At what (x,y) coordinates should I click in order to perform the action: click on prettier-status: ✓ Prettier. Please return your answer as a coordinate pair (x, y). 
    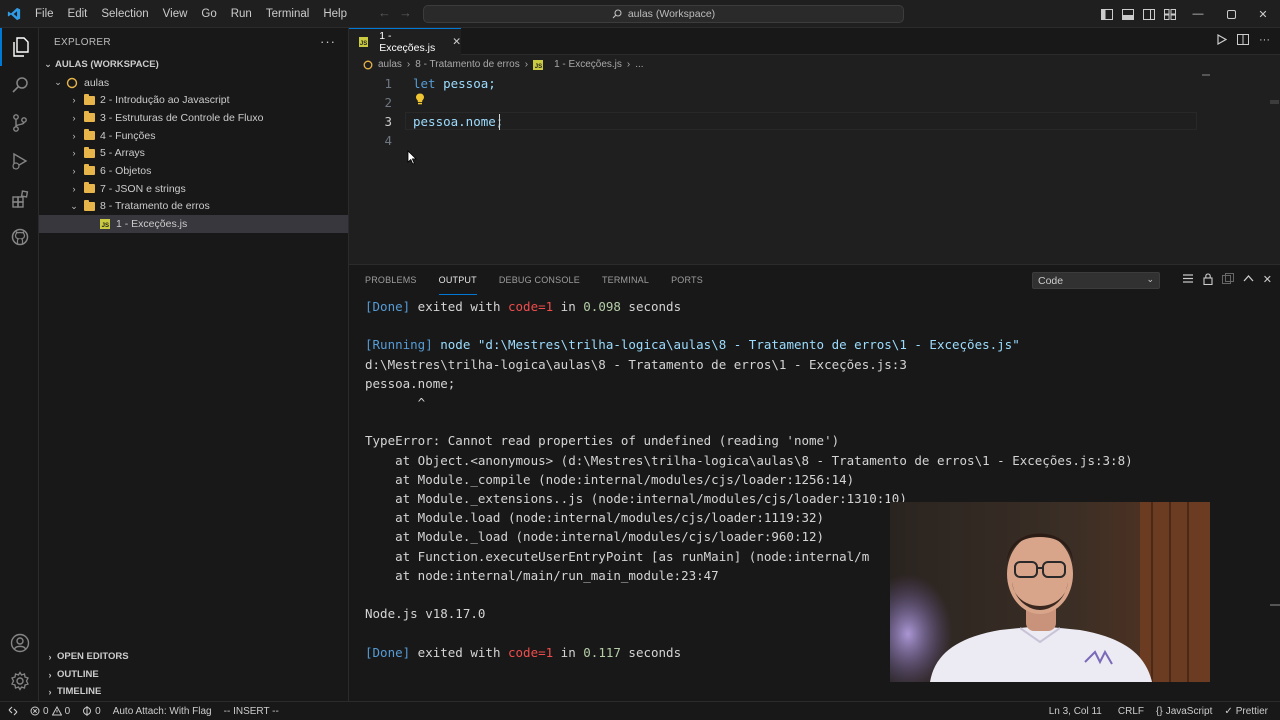
    Looking at the image, I should click on (1246, 711).